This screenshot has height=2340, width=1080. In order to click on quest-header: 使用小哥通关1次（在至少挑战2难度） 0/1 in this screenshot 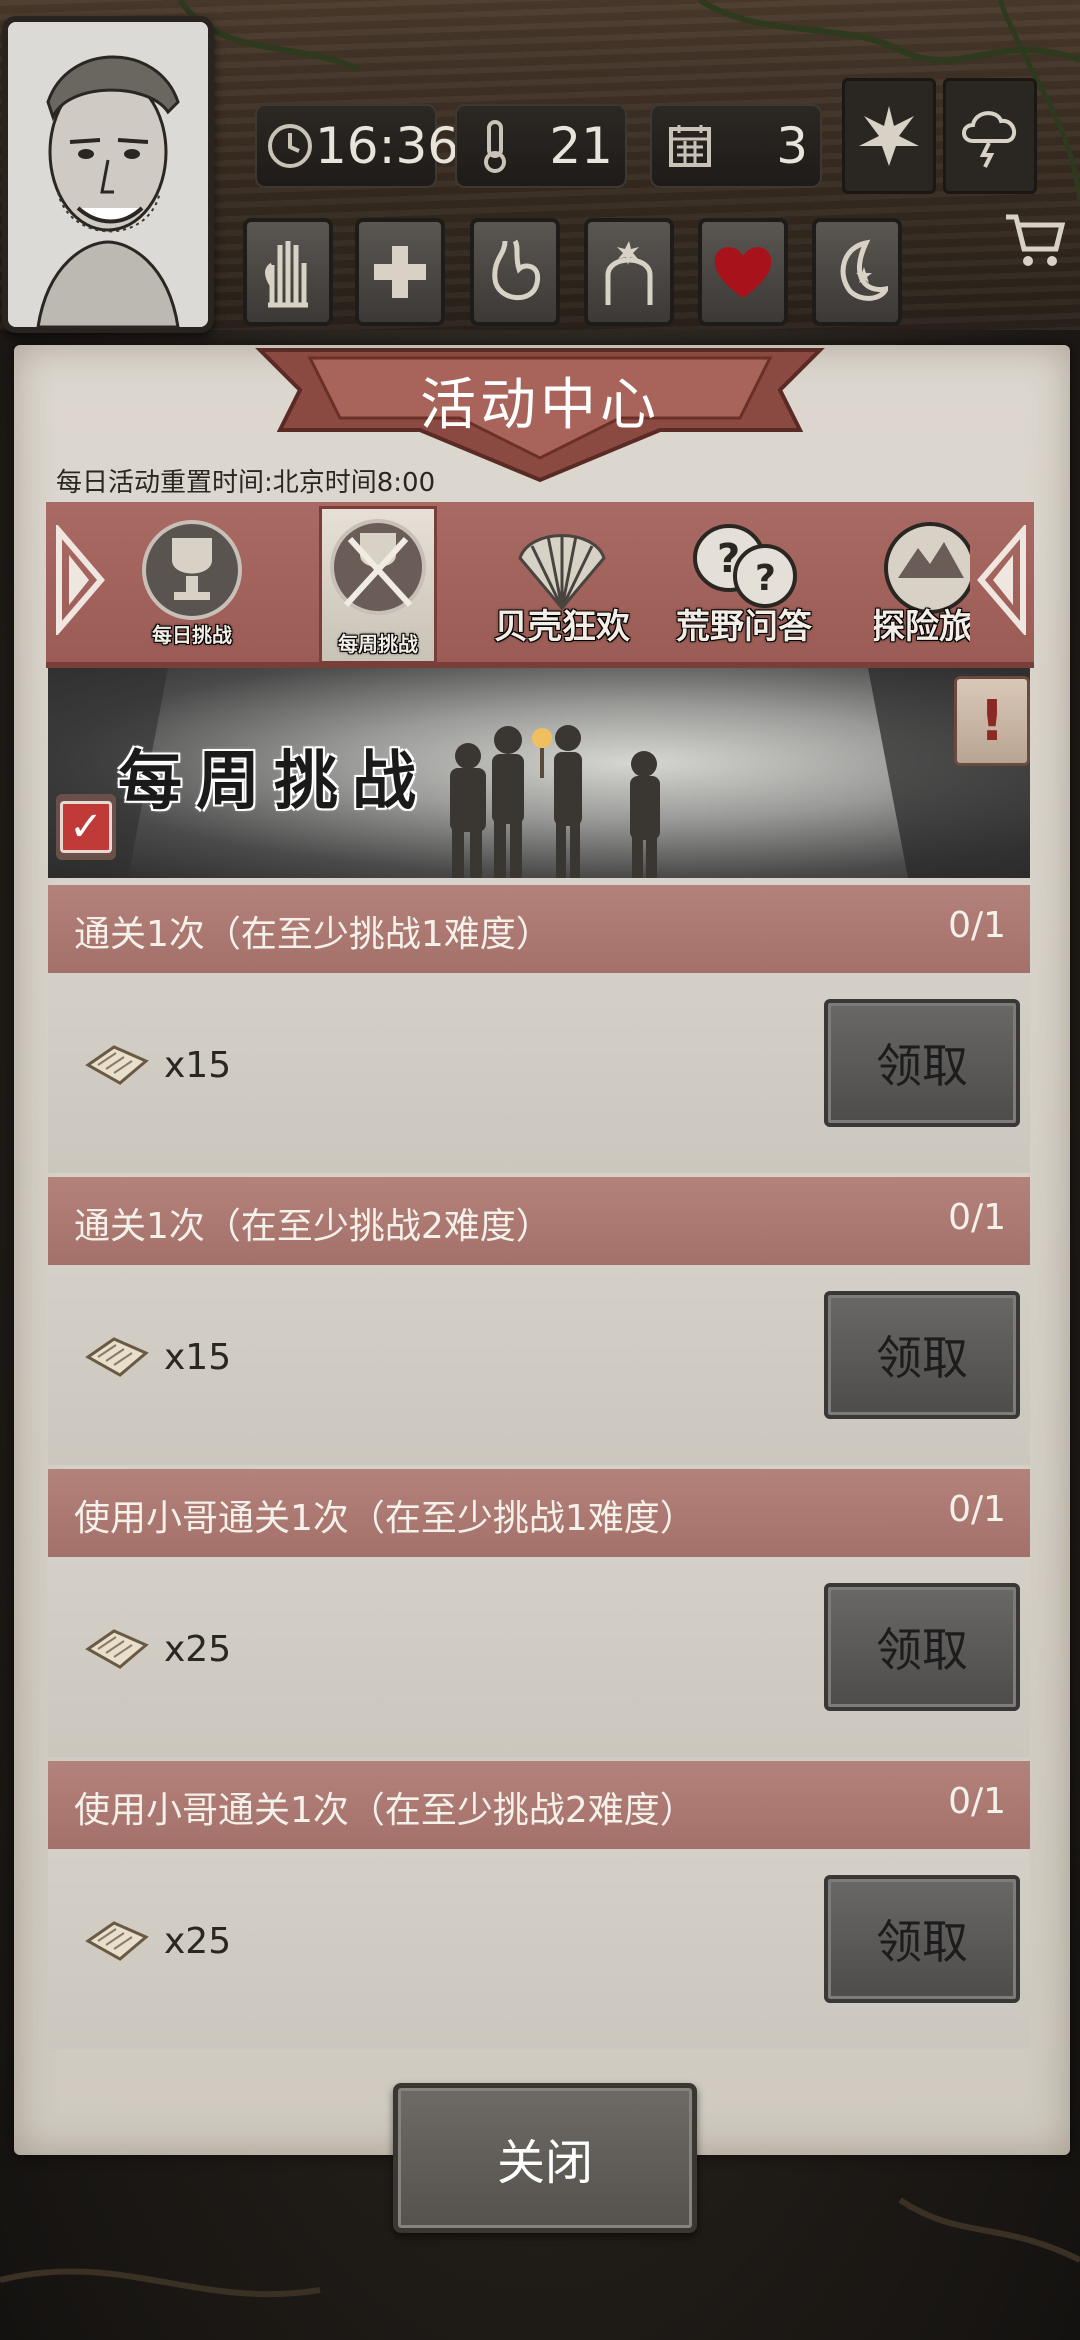, I will do `click(539, 1805)`.